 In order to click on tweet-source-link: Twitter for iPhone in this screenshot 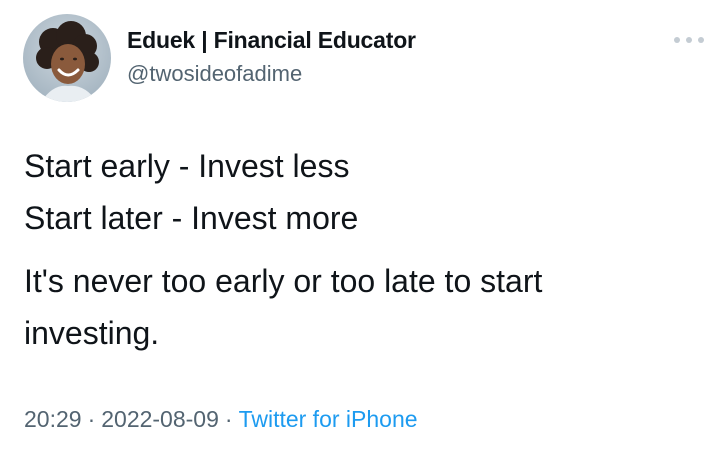, I will do `click(328, 419)`.